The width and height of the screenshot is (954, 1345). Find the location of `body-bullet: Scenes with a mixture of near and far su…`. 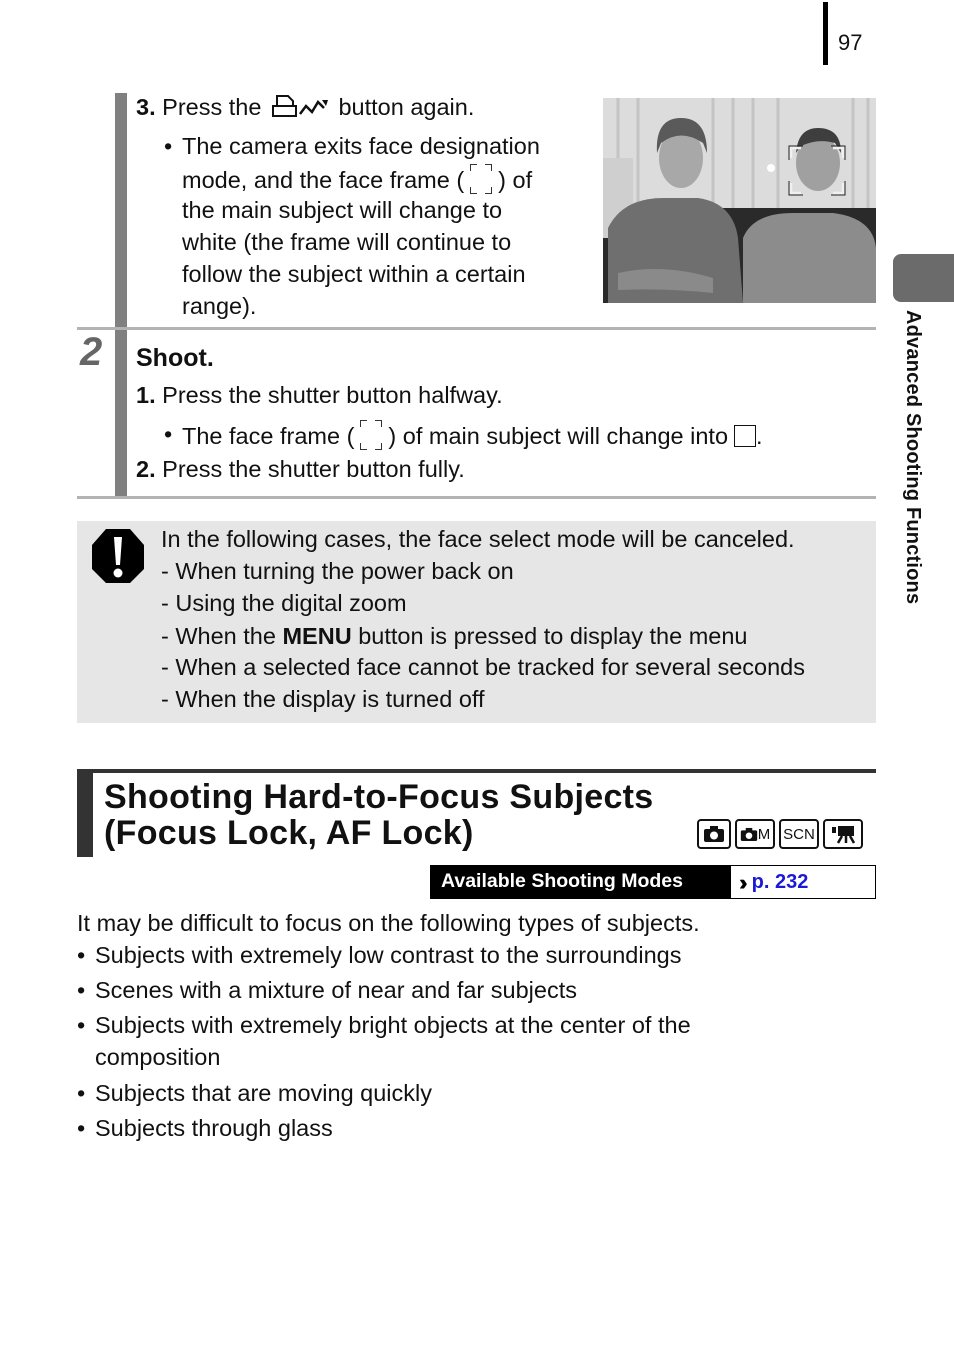

body-bullet: Scenes with a mixture of near and far su… is located at coordinates (336, 990).